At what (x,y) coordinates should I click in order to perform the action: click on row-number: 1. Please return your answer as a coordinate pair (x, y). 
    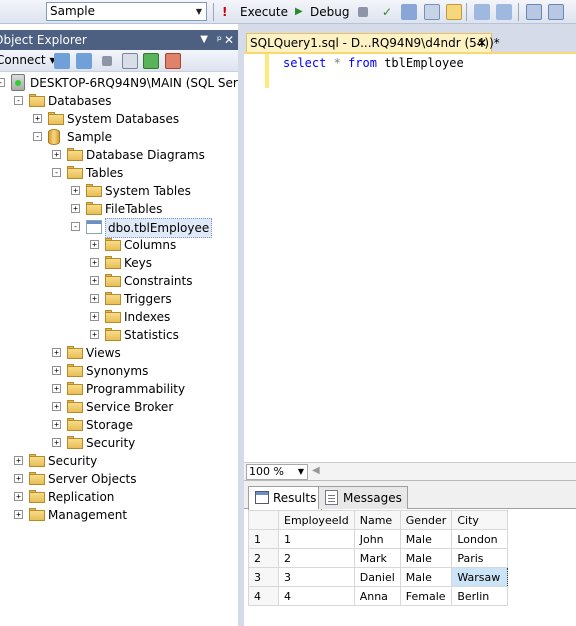
    Looking at the image, I should click on (263, 539).